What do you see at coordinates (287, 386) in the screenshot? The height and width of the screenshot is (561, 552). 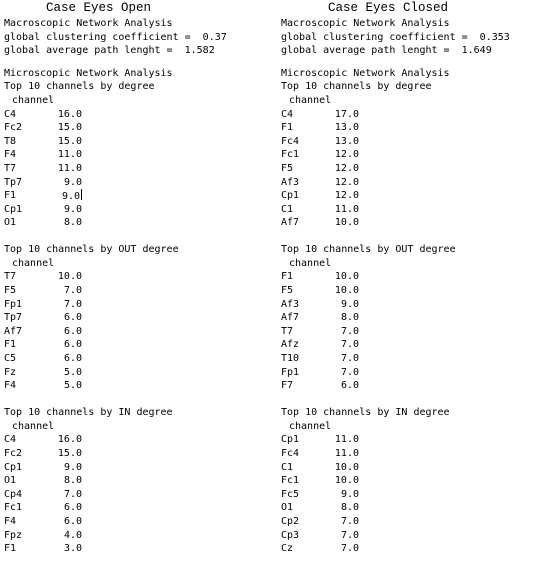 I see `channel-name: F7` at bounding box center [287, 386].